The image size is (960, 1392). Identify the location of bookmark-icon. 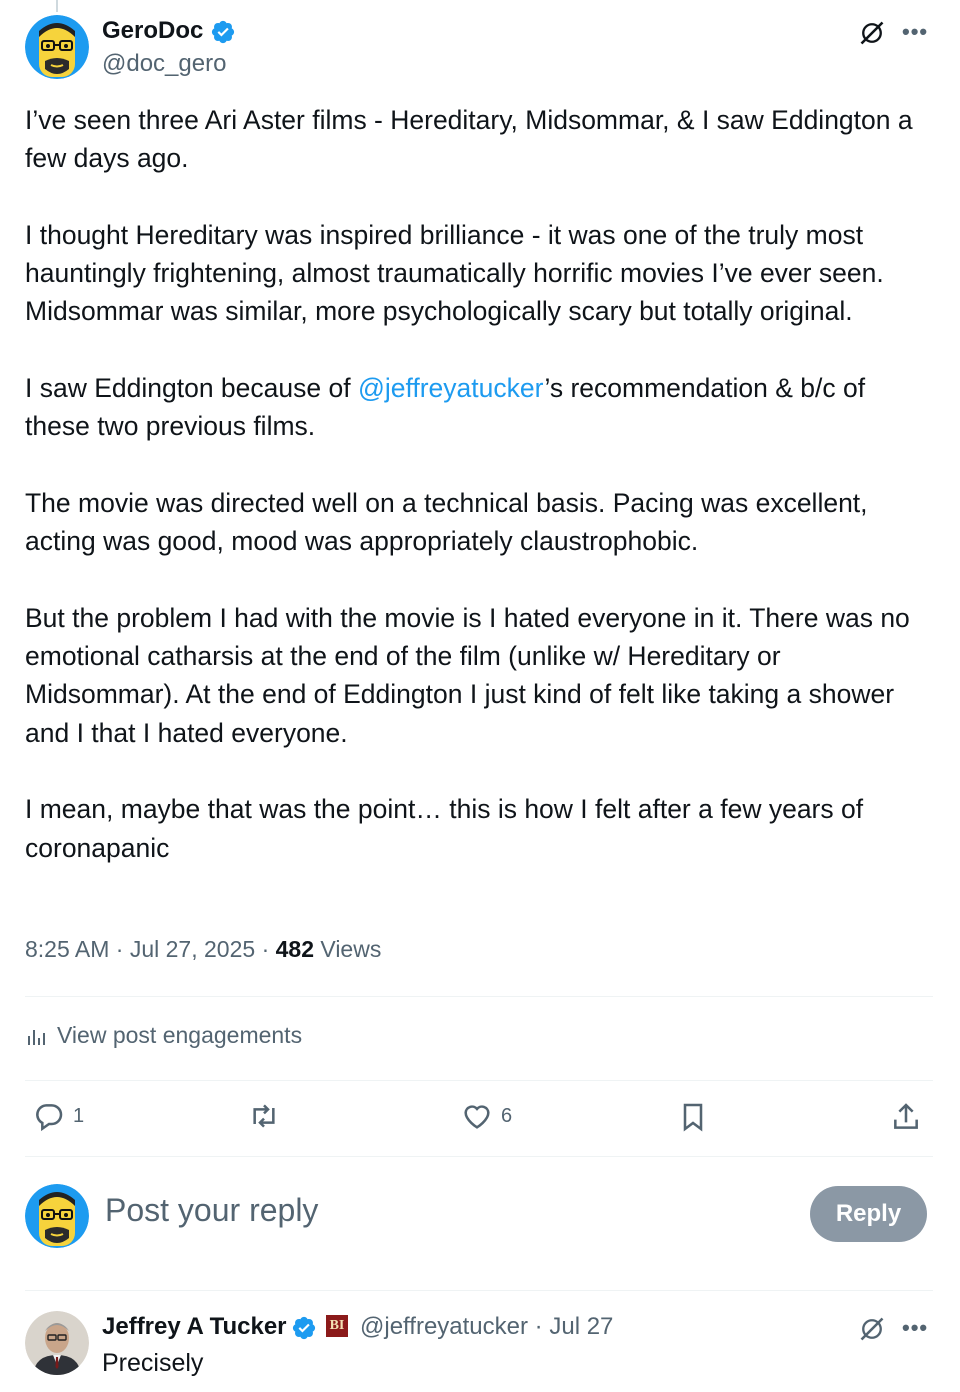
(693, 1117).